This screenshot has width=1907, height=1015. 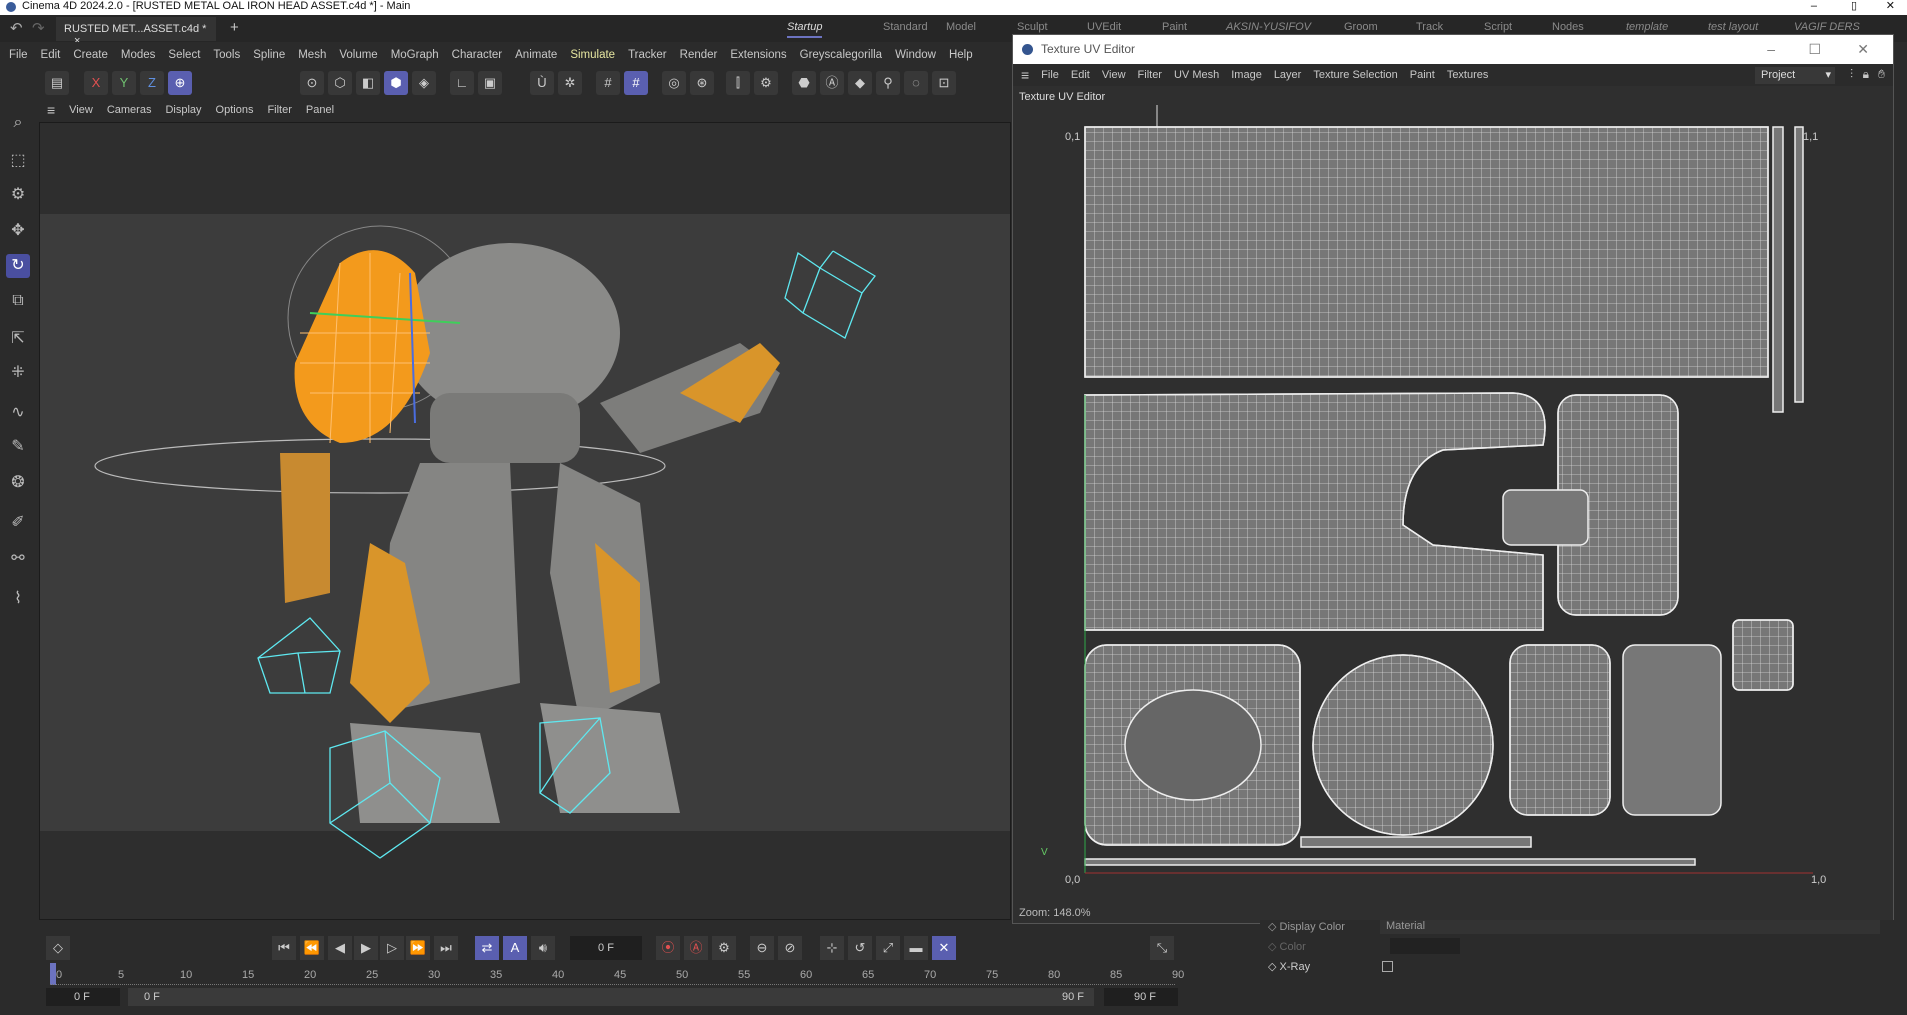 What do you see at coordinates (234, 27) in the screenshot?
I see `new-tab-icon: +` at bounding box center [234, 27].